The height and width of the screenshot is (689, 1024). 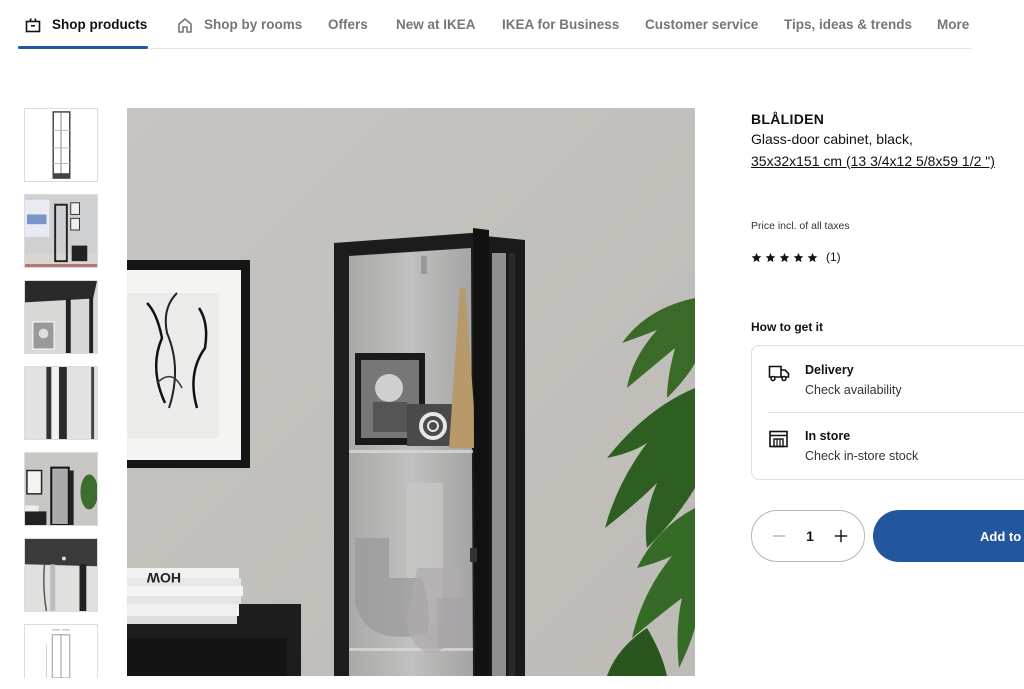 I want to click on delivery-title: Delivery, so click(x=829, y=370).